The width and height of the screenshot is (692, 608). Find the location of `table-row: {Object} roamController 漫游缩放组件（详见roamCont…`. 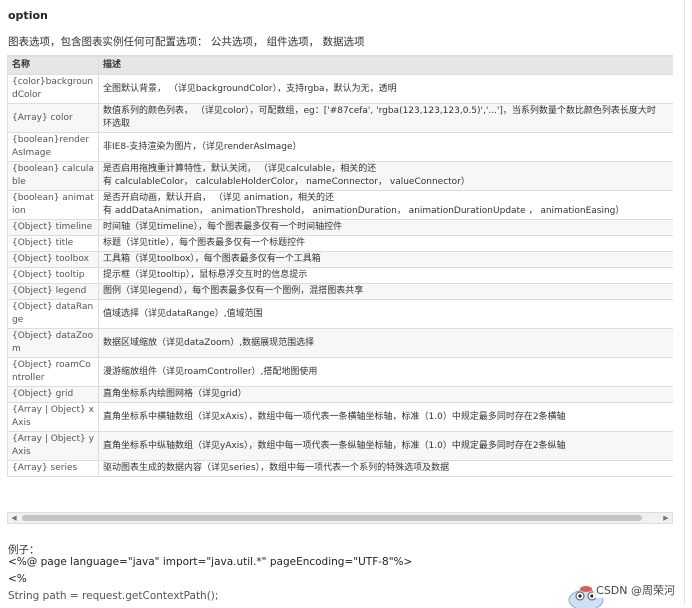

table-row: {Object} roamController 漫游缩放组件（详见roamCont… is located at coordinates (340, 372).